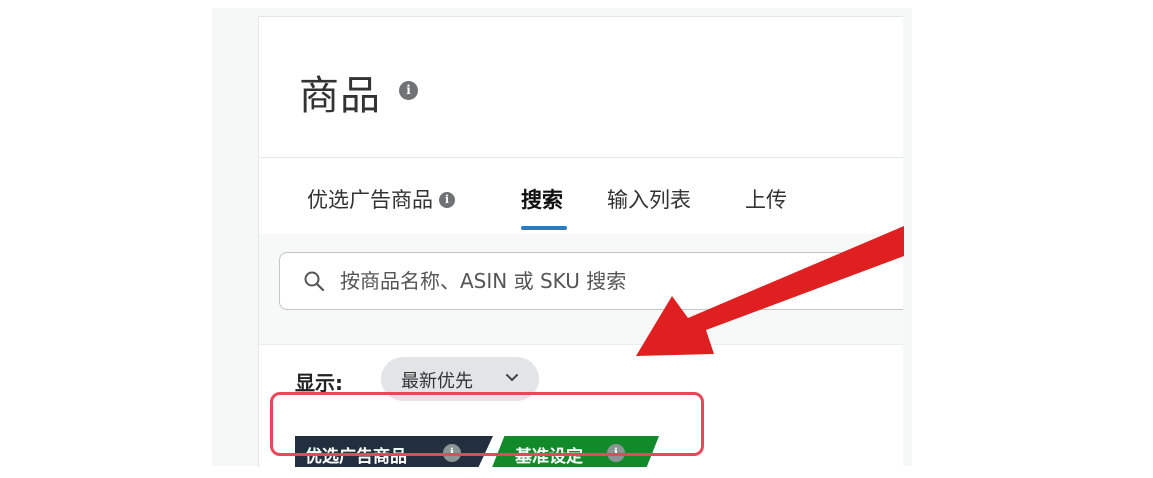 Image resolution: width=1153 pixels, height=478 pixels. I want to click on tab-label: 优选广告商品, so click(370, 200).